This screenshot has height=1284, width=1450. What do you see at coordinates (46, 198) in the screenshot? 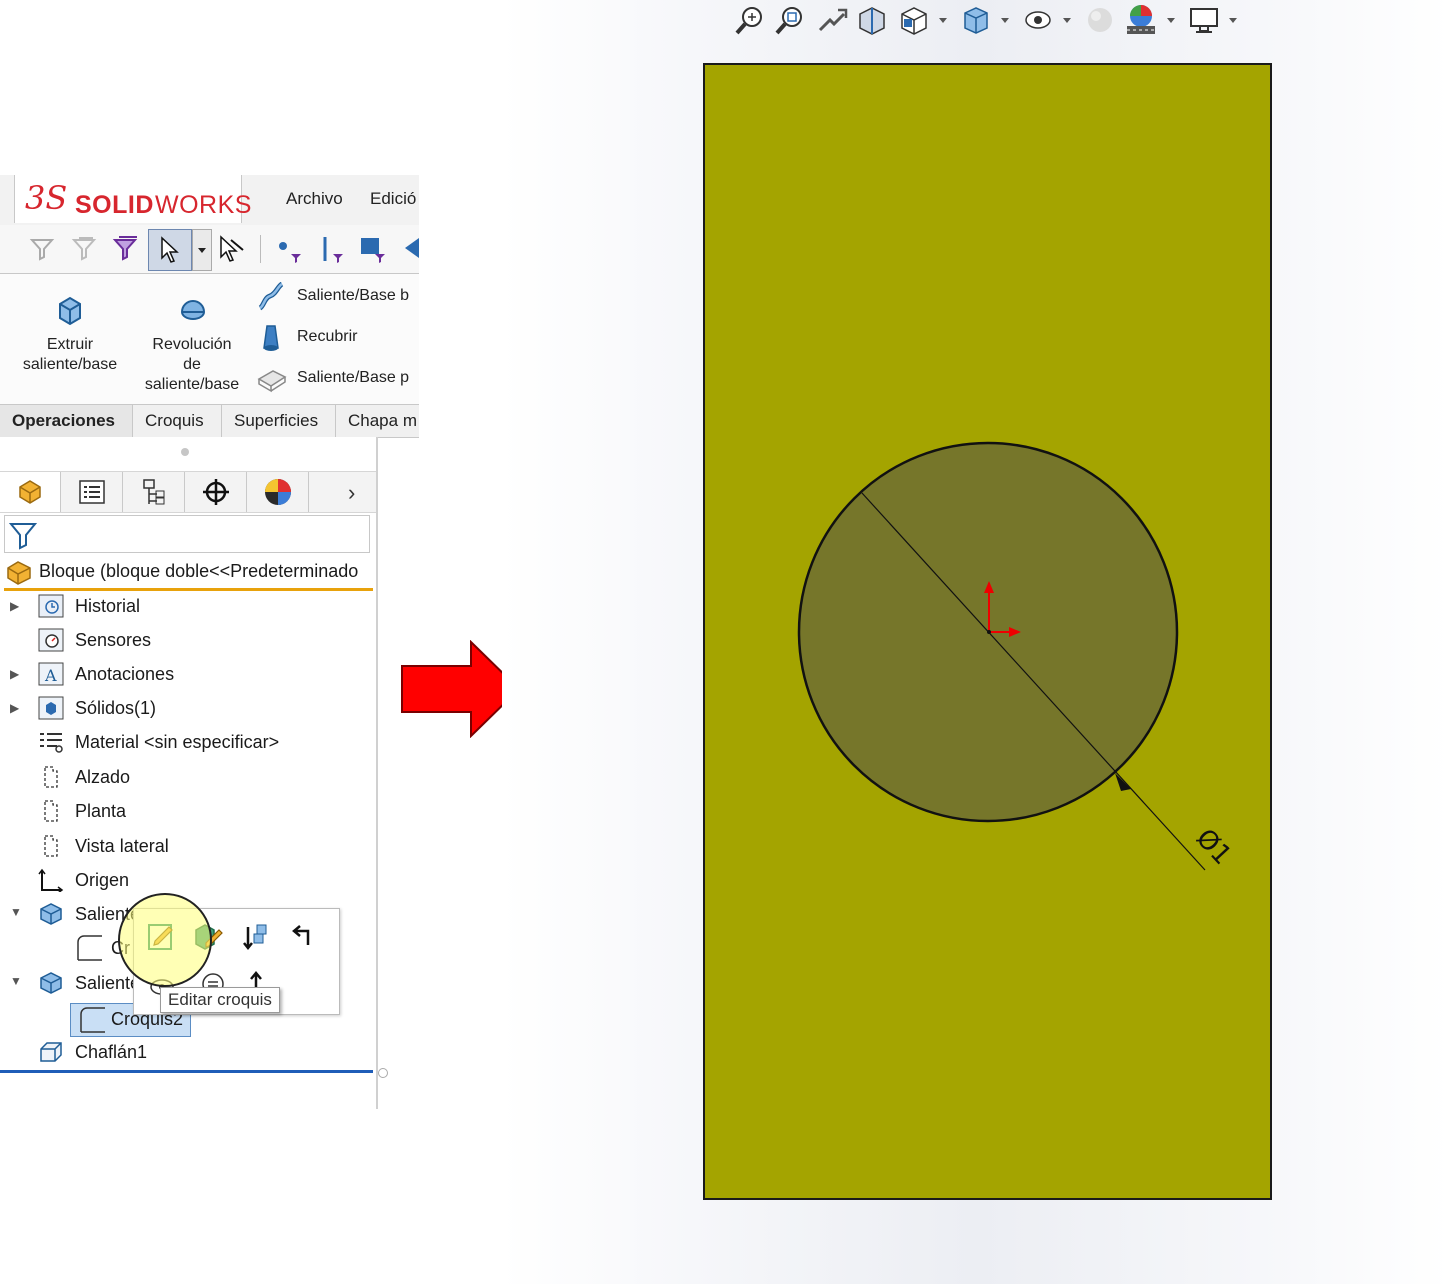
I see `ds-logo-mark: 3S` at bounding box center [46, 198].